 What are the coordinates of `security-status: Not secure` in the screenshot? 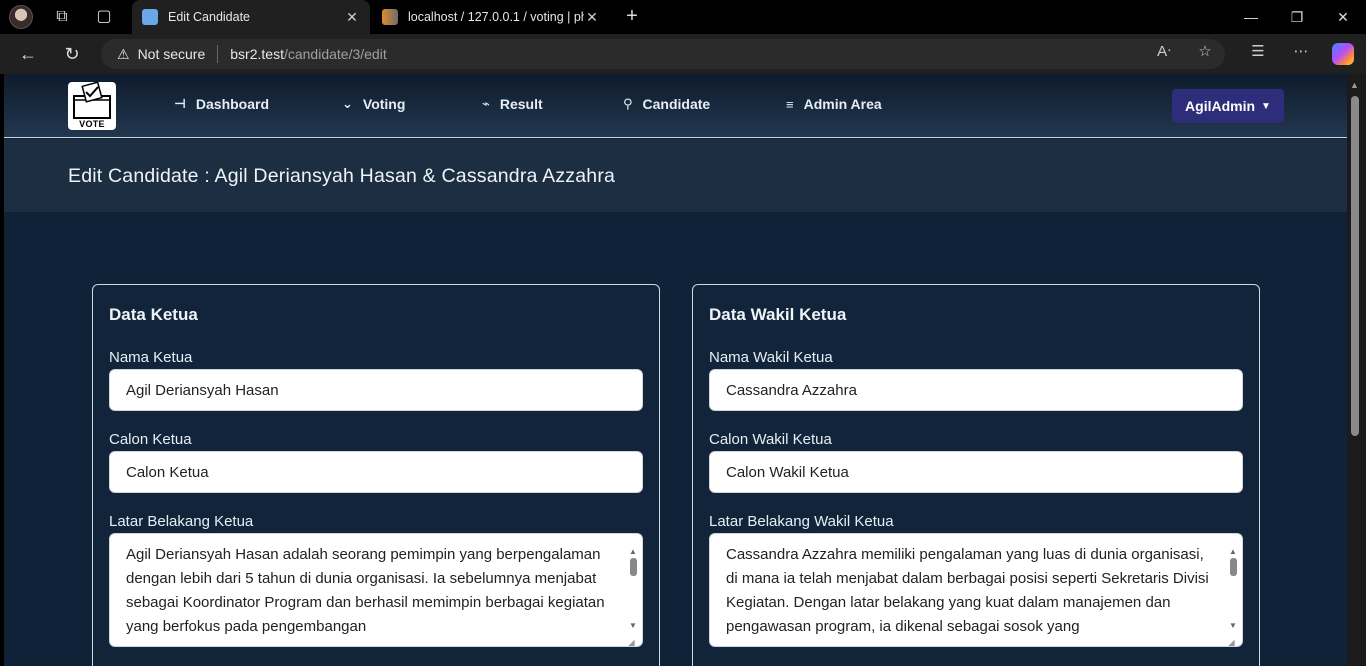 It's located at (172, 54).